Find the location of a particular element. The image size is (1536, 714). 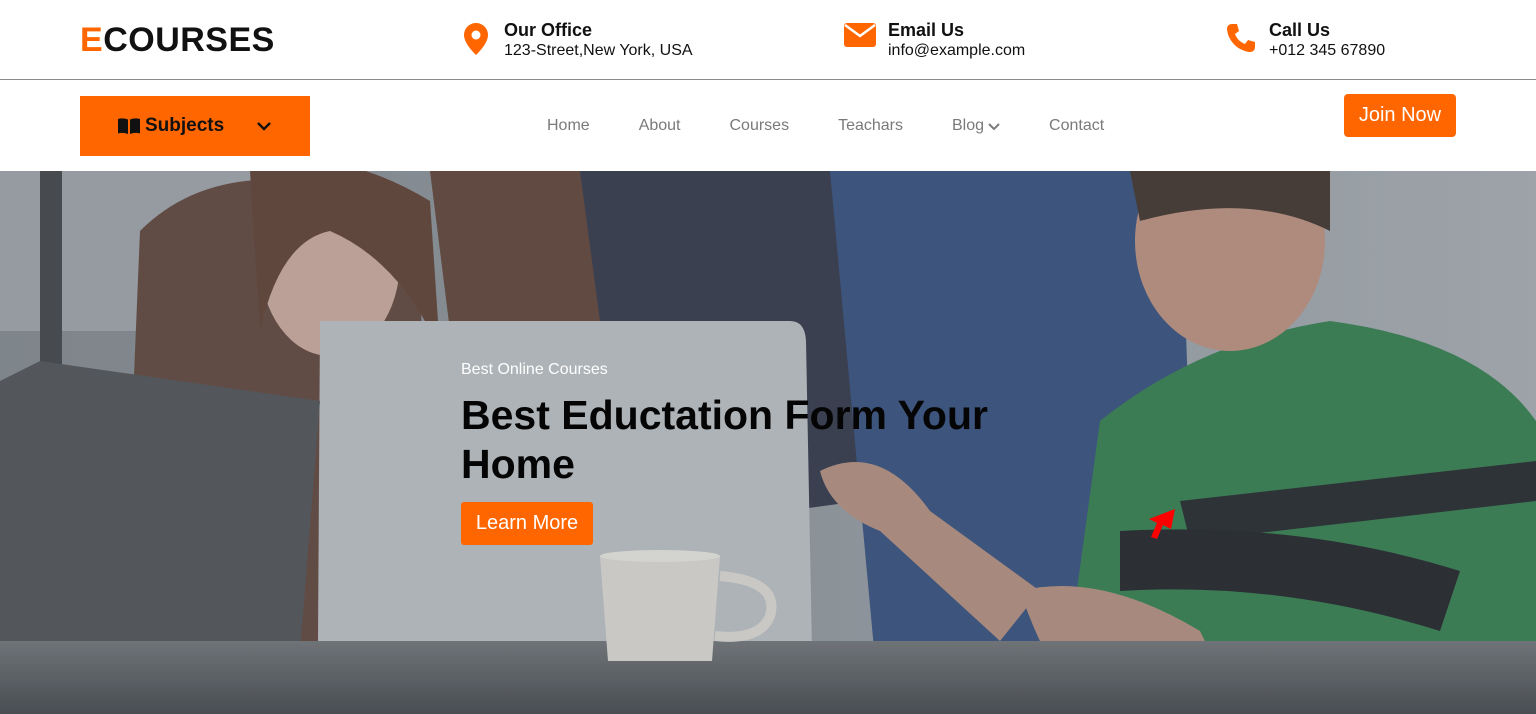

envelope-icon is located at coordinates (860, 35).